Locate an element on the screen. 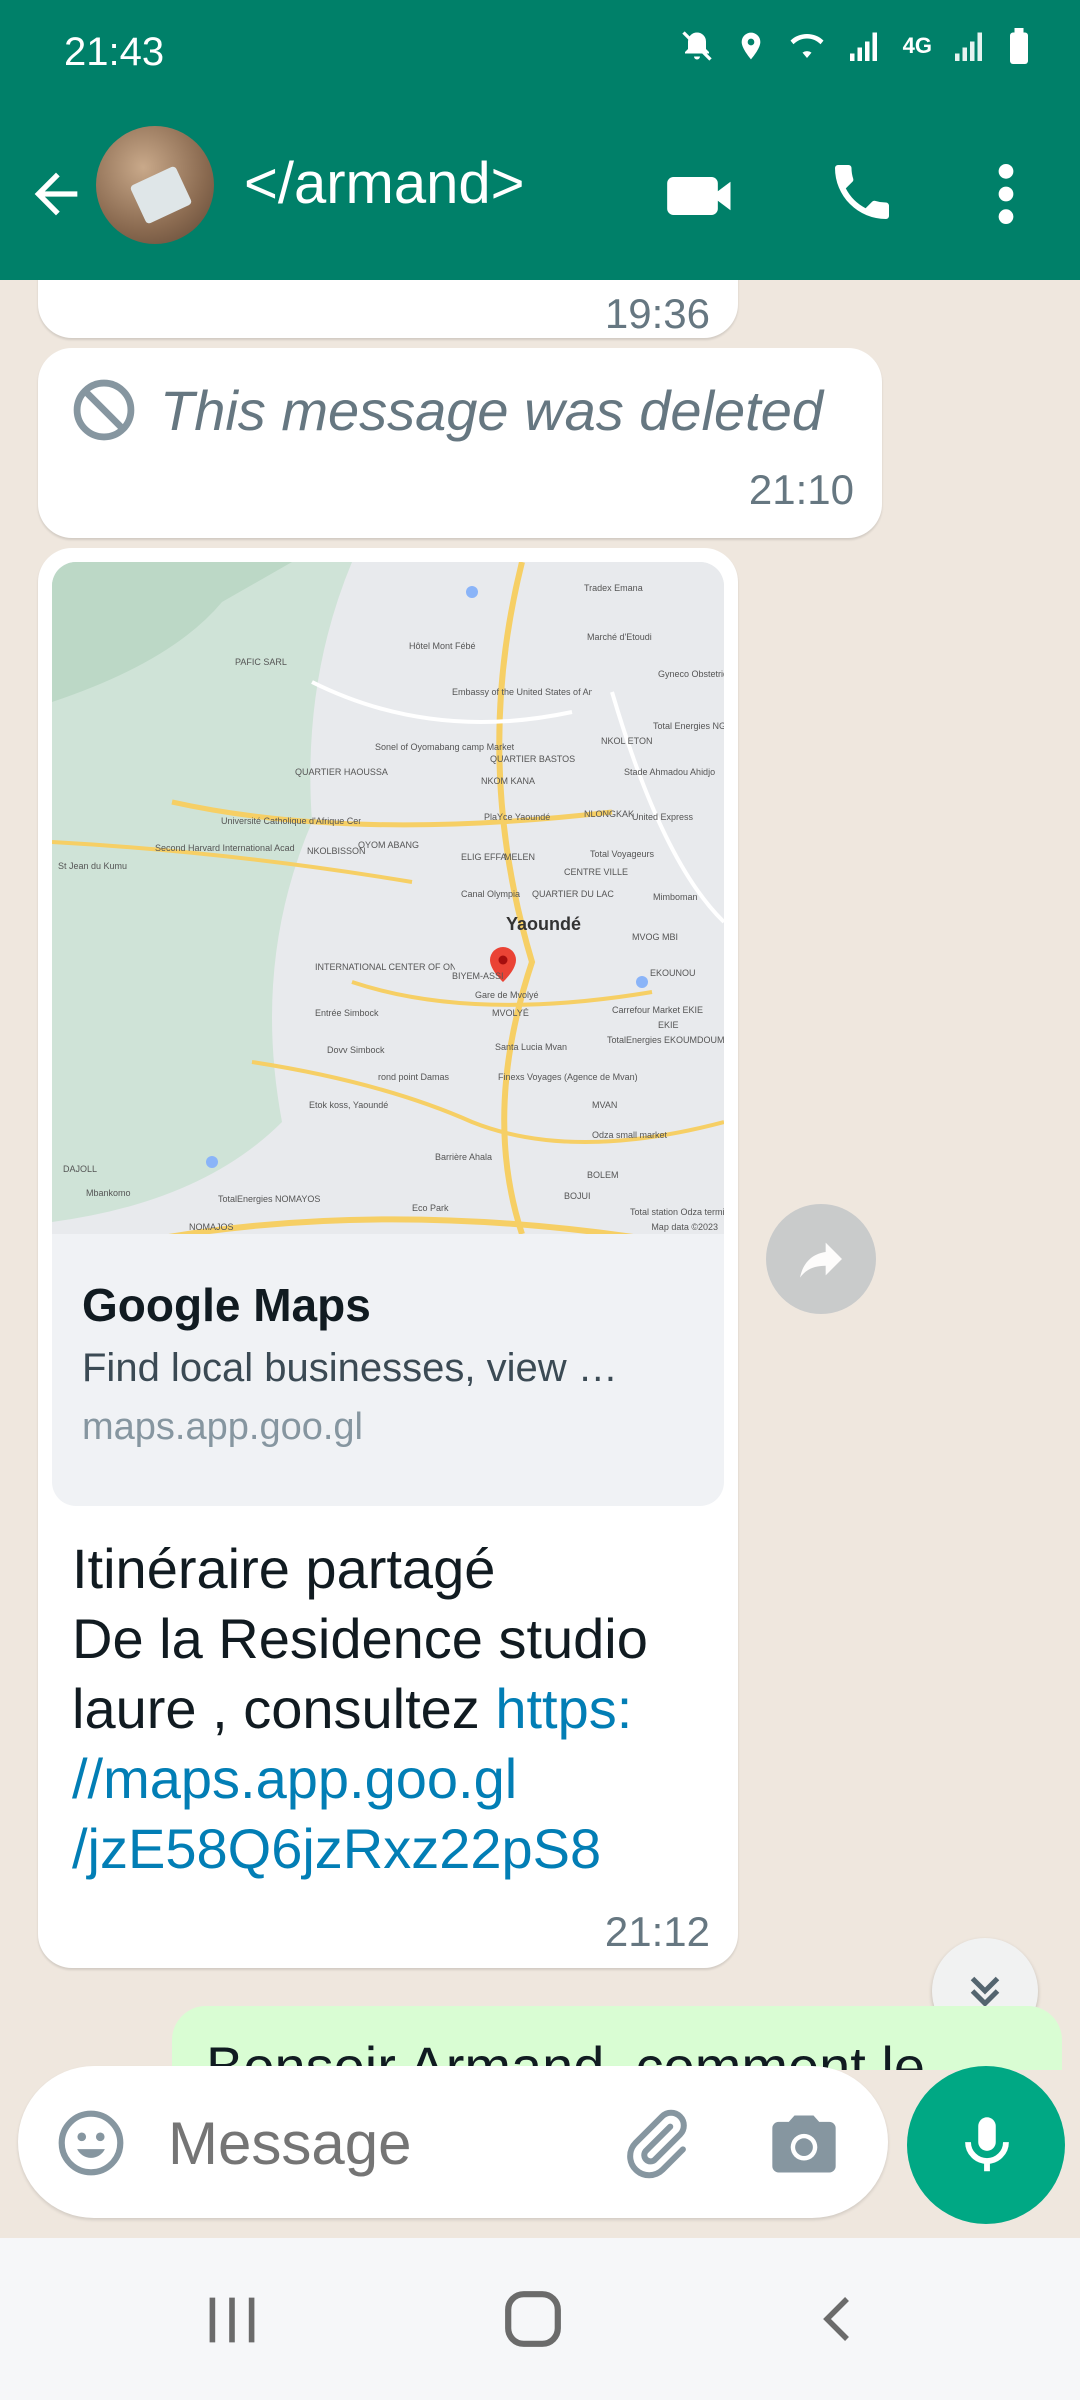 This screenshot has width=1080, height=2400. map-place-label: Hôtel Mont Fébé is located at coordinates (442, 646).